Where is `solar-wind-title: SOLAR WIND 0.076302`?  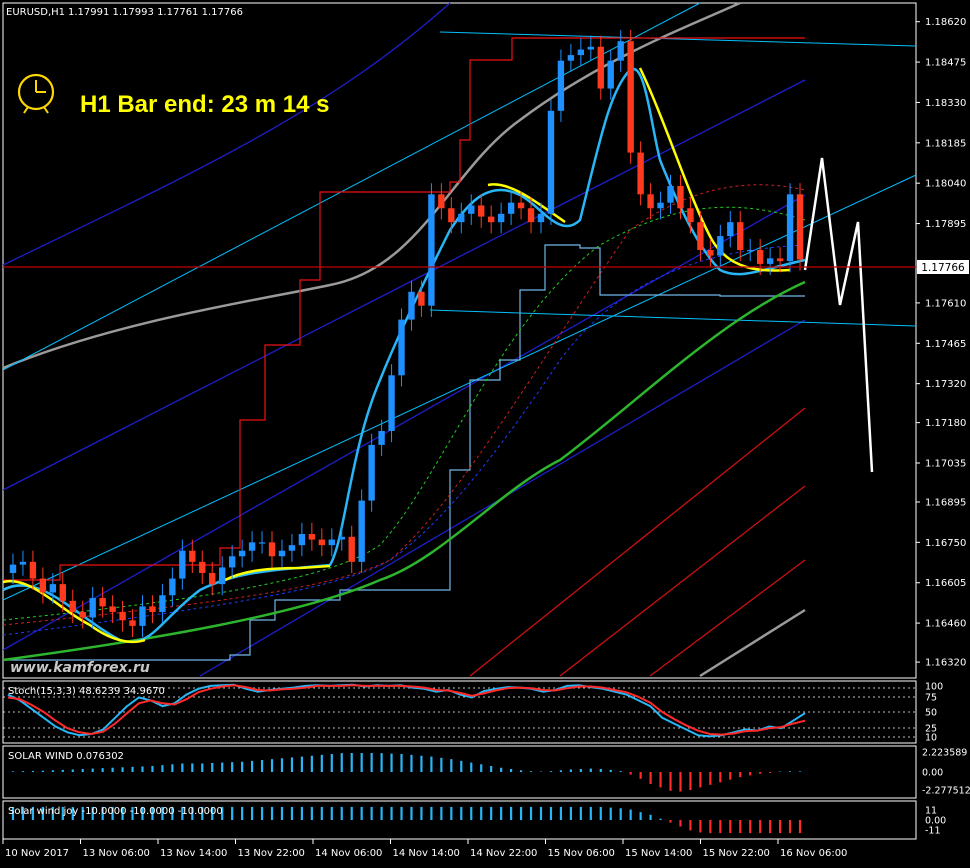 solar-wind-title: SOLAR WIND 0.076302 is located at coordinates (66, 756).